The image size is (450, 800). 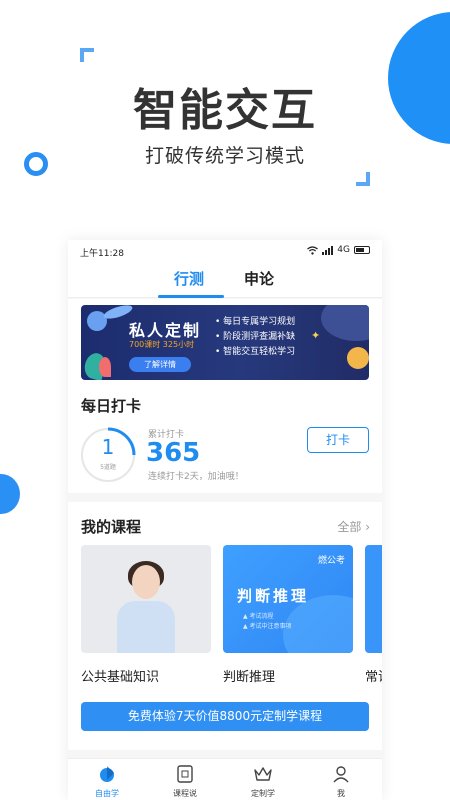 I want to click on course-card-partial, so click(x=373, y=599).